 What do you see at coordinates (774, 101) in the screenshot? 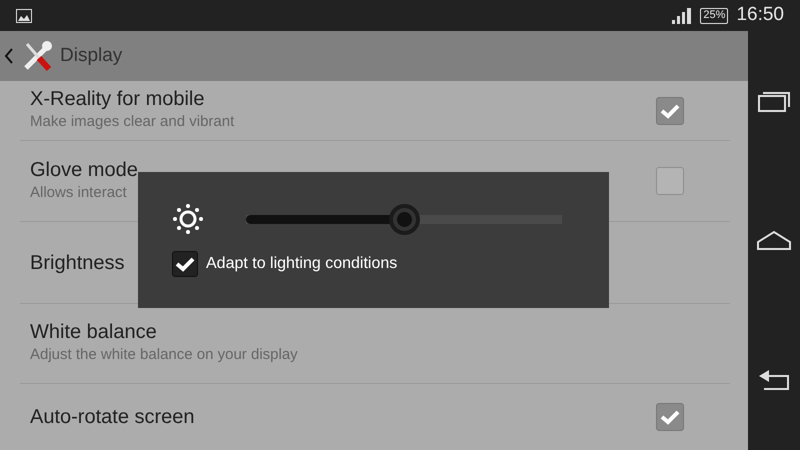
I see `recent-apps-icon` at bounding box center [774, 101].